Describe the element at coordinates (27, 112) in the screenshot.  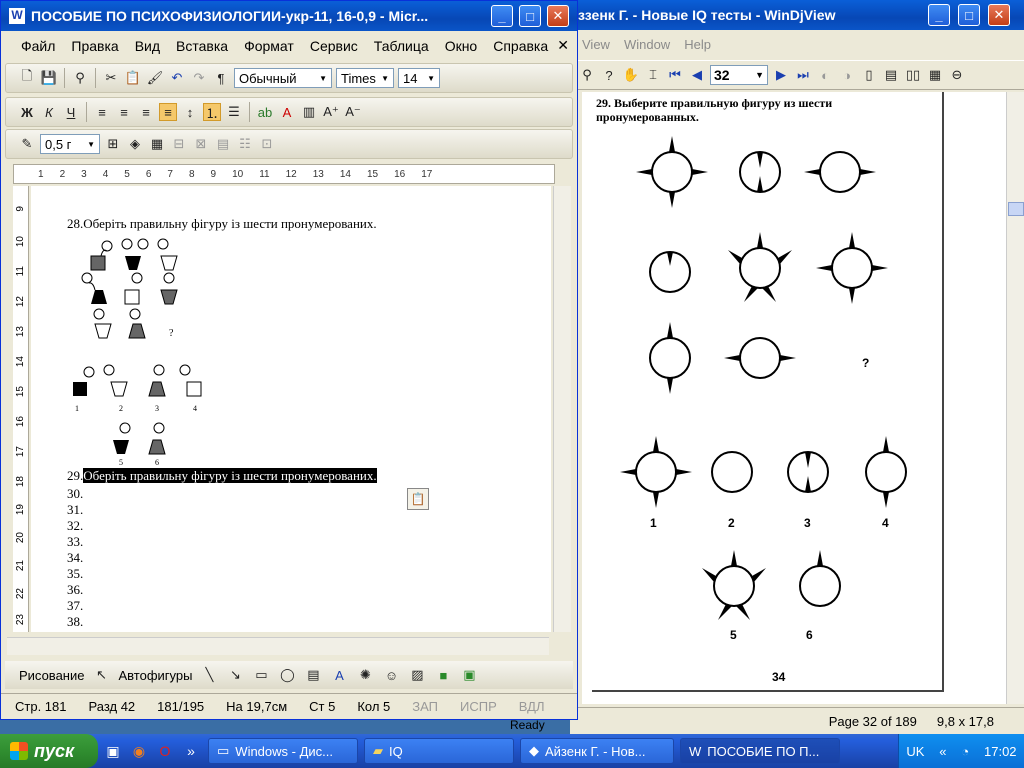
I see `bold-icon: Ж` at that location.